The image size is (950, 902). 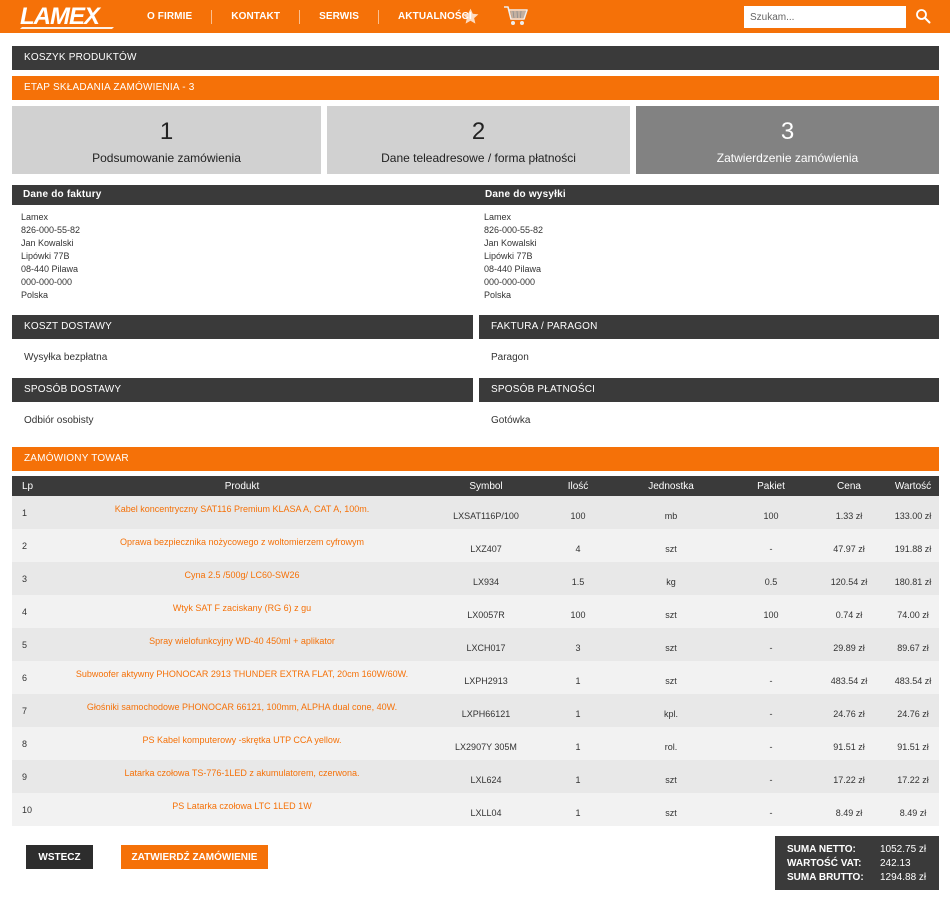 I want to click on row-value: 74.00 zł, so click(x=913, y=614).